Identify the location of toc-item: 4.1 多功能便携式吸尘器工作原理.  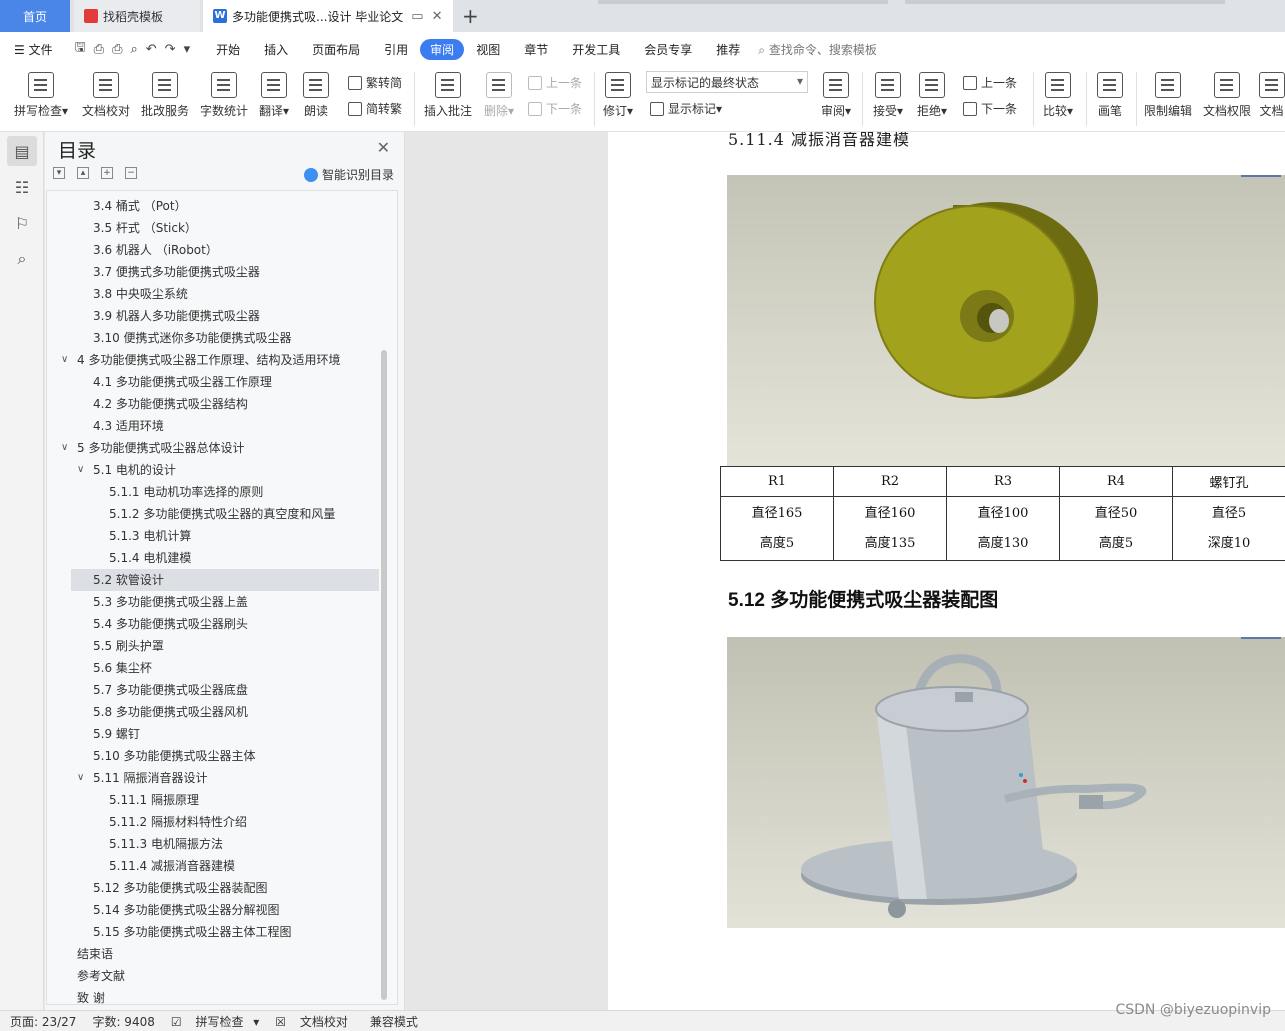
(225, 382).